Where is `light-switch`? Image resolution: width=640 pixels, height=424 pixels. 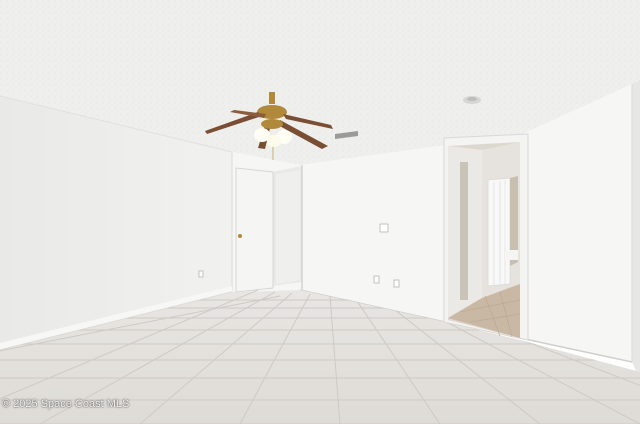
light-switch is located at coordinates (384, 228).